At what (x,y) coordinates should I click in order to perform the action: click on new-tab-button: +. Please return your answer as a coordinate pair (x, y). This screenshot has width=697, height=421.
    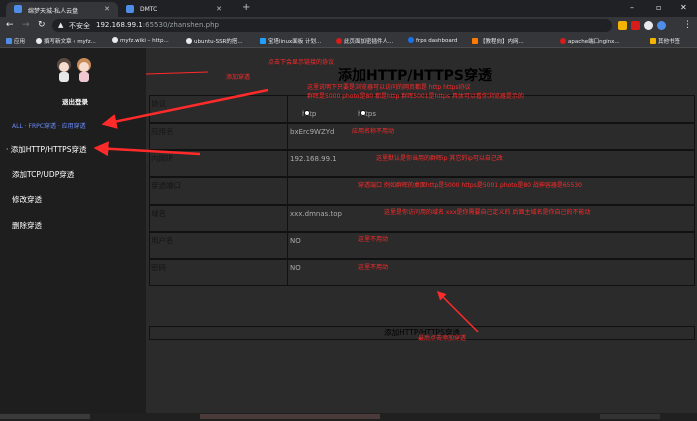
    Looking at the image, I should click on (246, 7).